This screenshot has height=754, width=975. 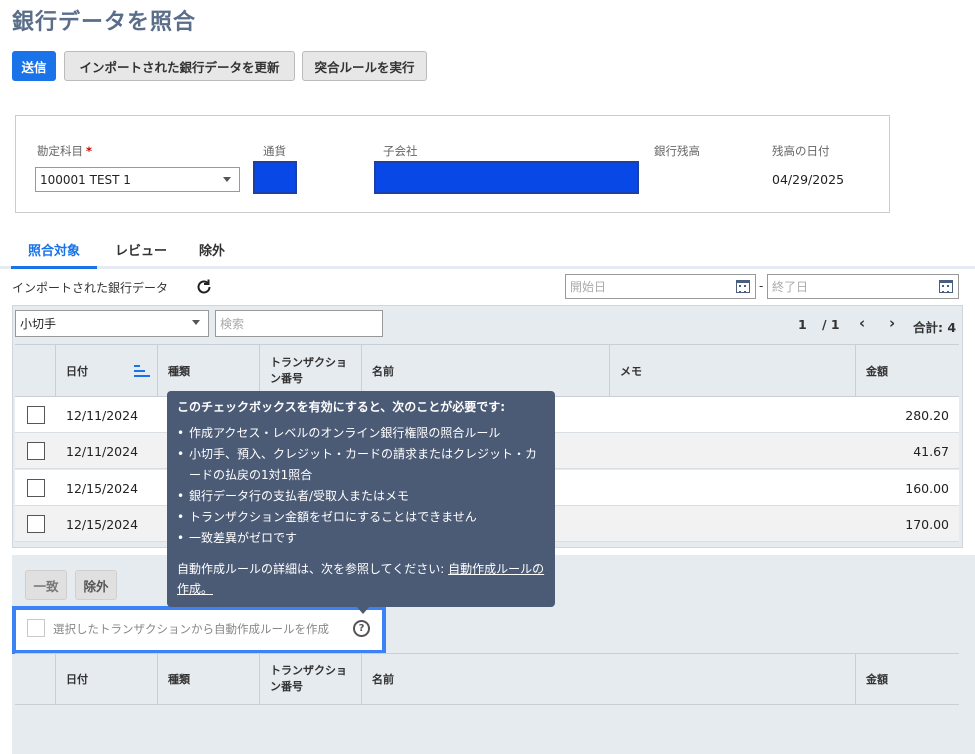 What do you see at coordinates (137, 179) in the screenshot?
I see `account-select: 100001 TEST 1` at bounding box center [137, 179].